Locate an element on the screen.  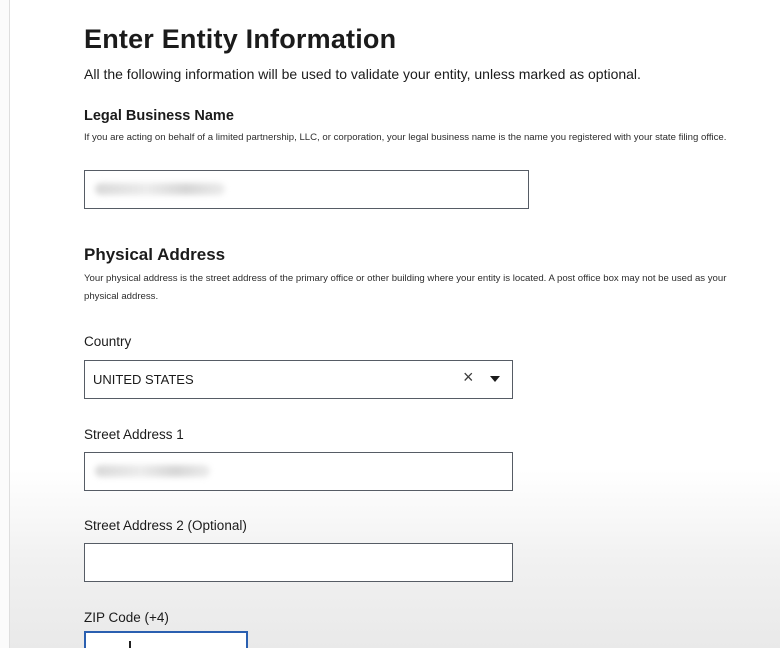
left-gutter is located at coordinates (5, 324).